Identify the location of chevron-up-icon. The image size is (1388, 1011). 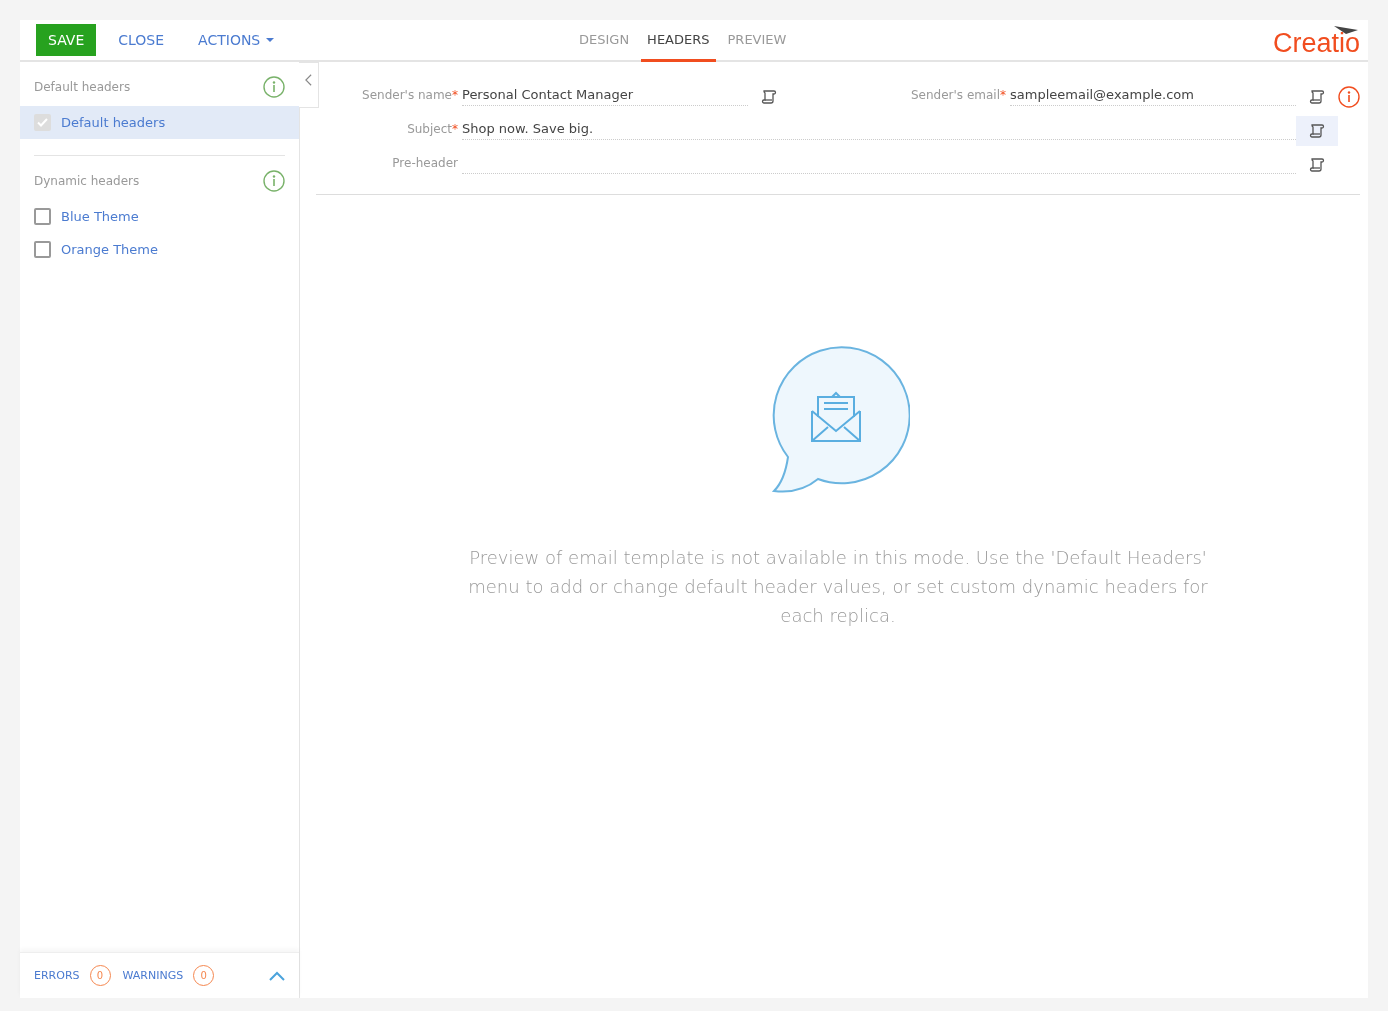
(277, 975).